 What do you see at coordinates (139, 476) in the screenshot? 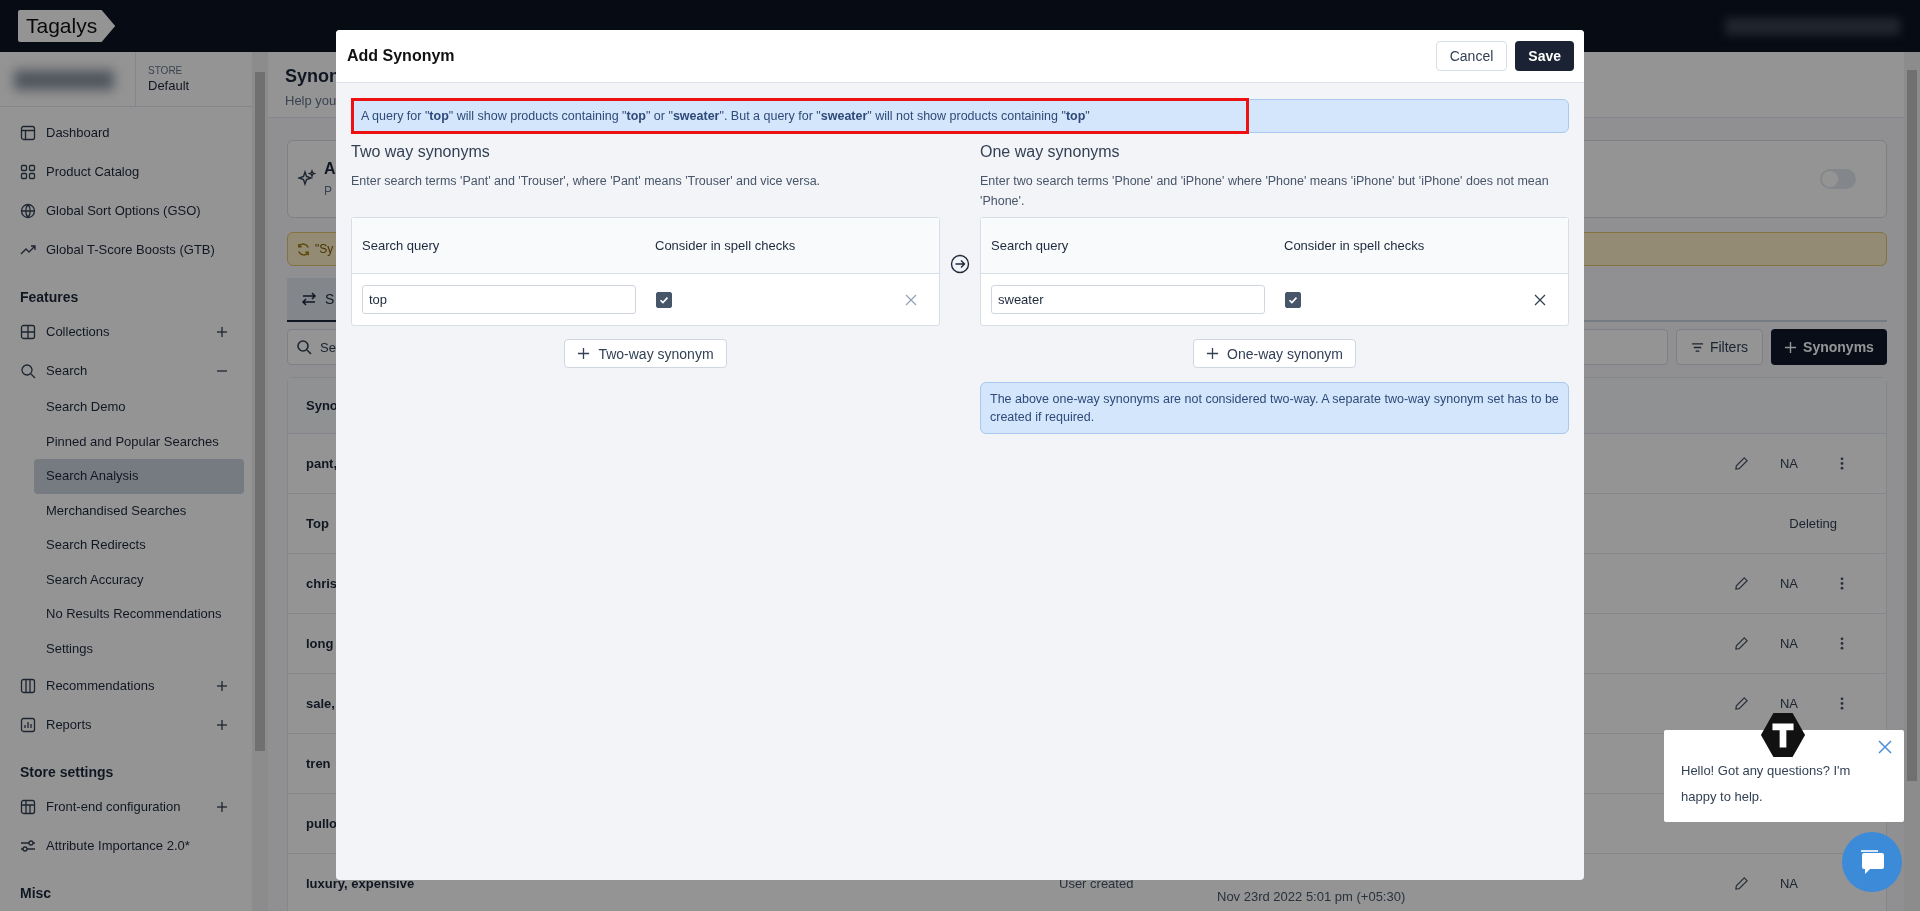
I see `sidebar-subitem: Search Analysis` at bounding box center [139, 476].